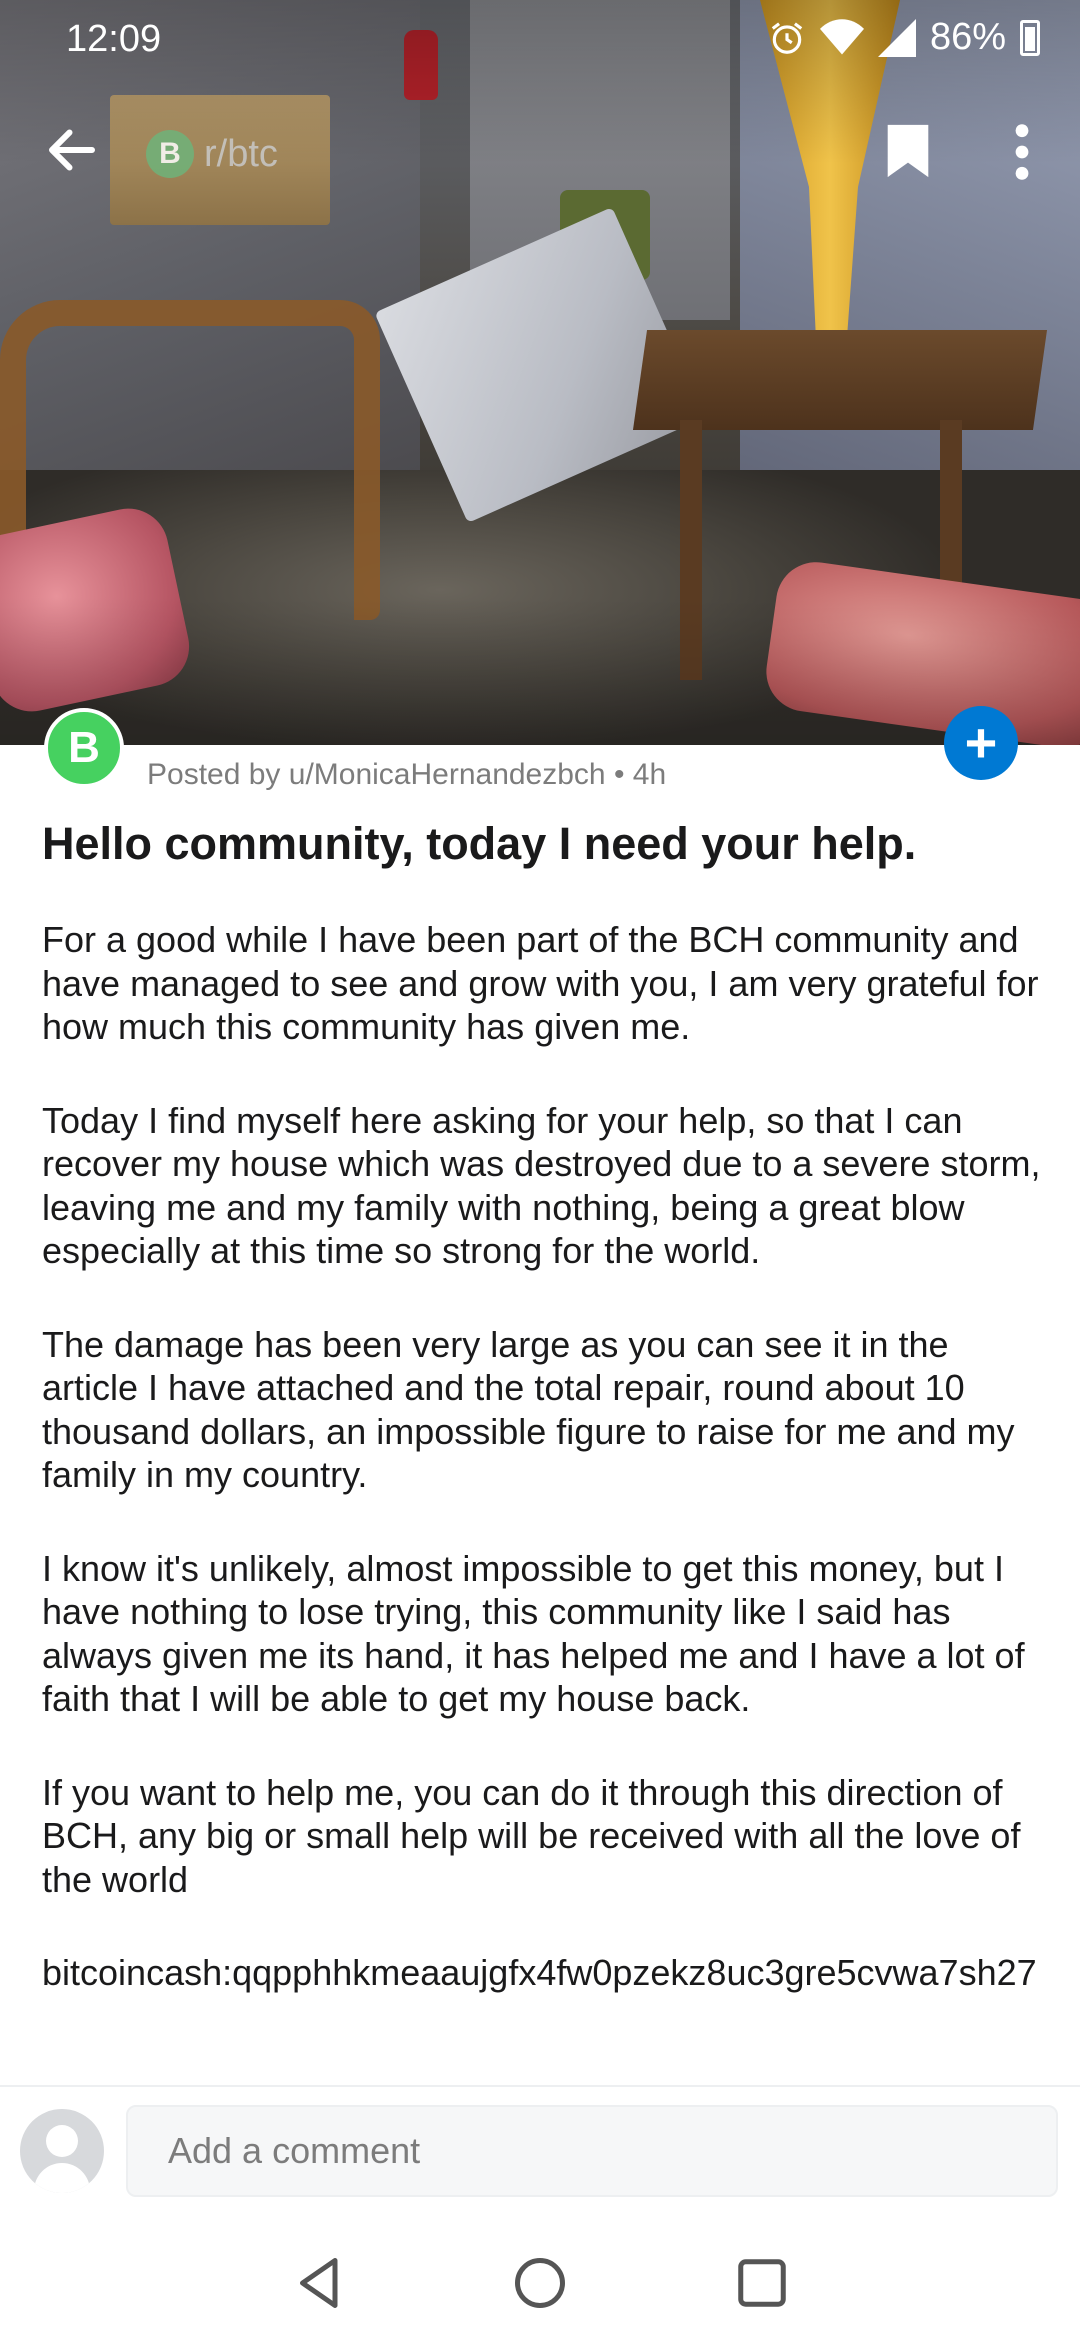 The width and height of the screenshot is (1080, 2340). Describe the element at coordinates (981, 743) in the screenshot. I see `join-button: +` at that location.